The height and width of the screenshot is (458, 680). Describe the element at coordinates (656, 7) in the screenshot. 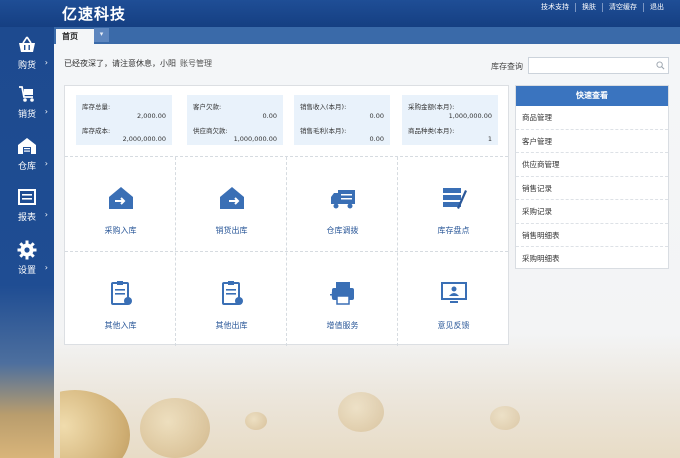

I see `logout-link: 退出` at that location.